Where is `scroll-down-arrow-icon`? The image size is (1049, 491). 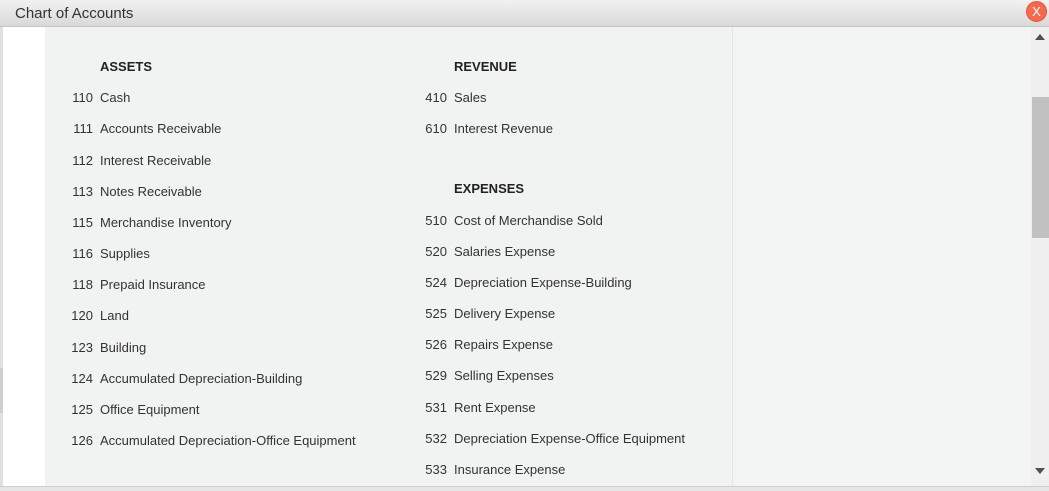 scroll-down-arrow-icon is located at coordinates (1040, 471).